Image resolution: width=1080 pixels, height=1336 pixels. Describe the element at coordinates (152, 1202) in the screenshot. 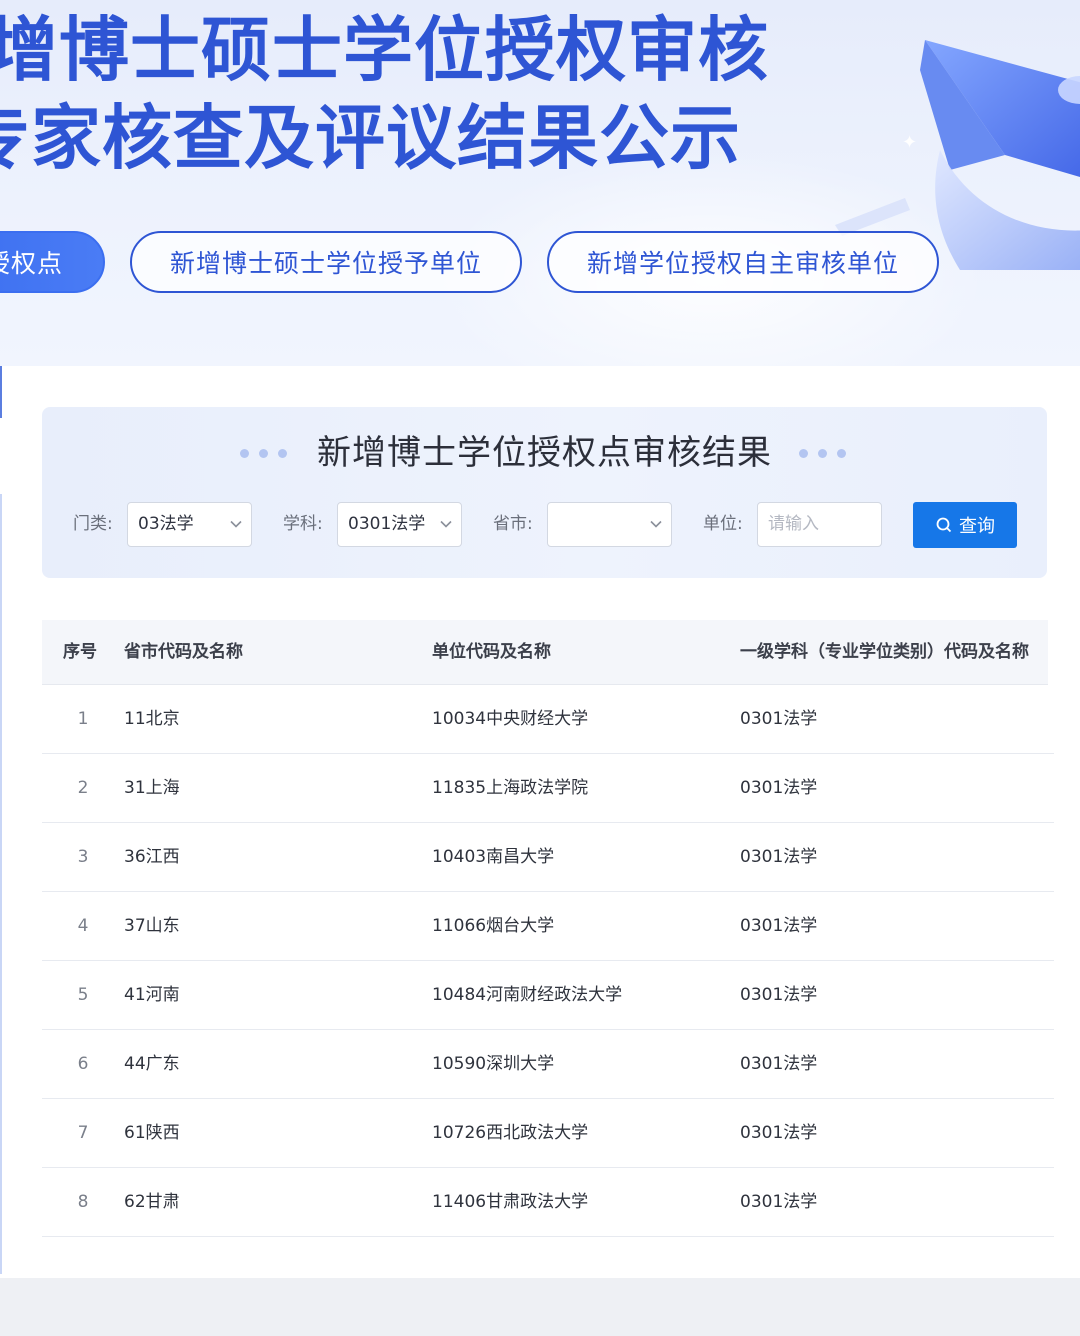

I see `cell-province: 62甘肃` at that location.